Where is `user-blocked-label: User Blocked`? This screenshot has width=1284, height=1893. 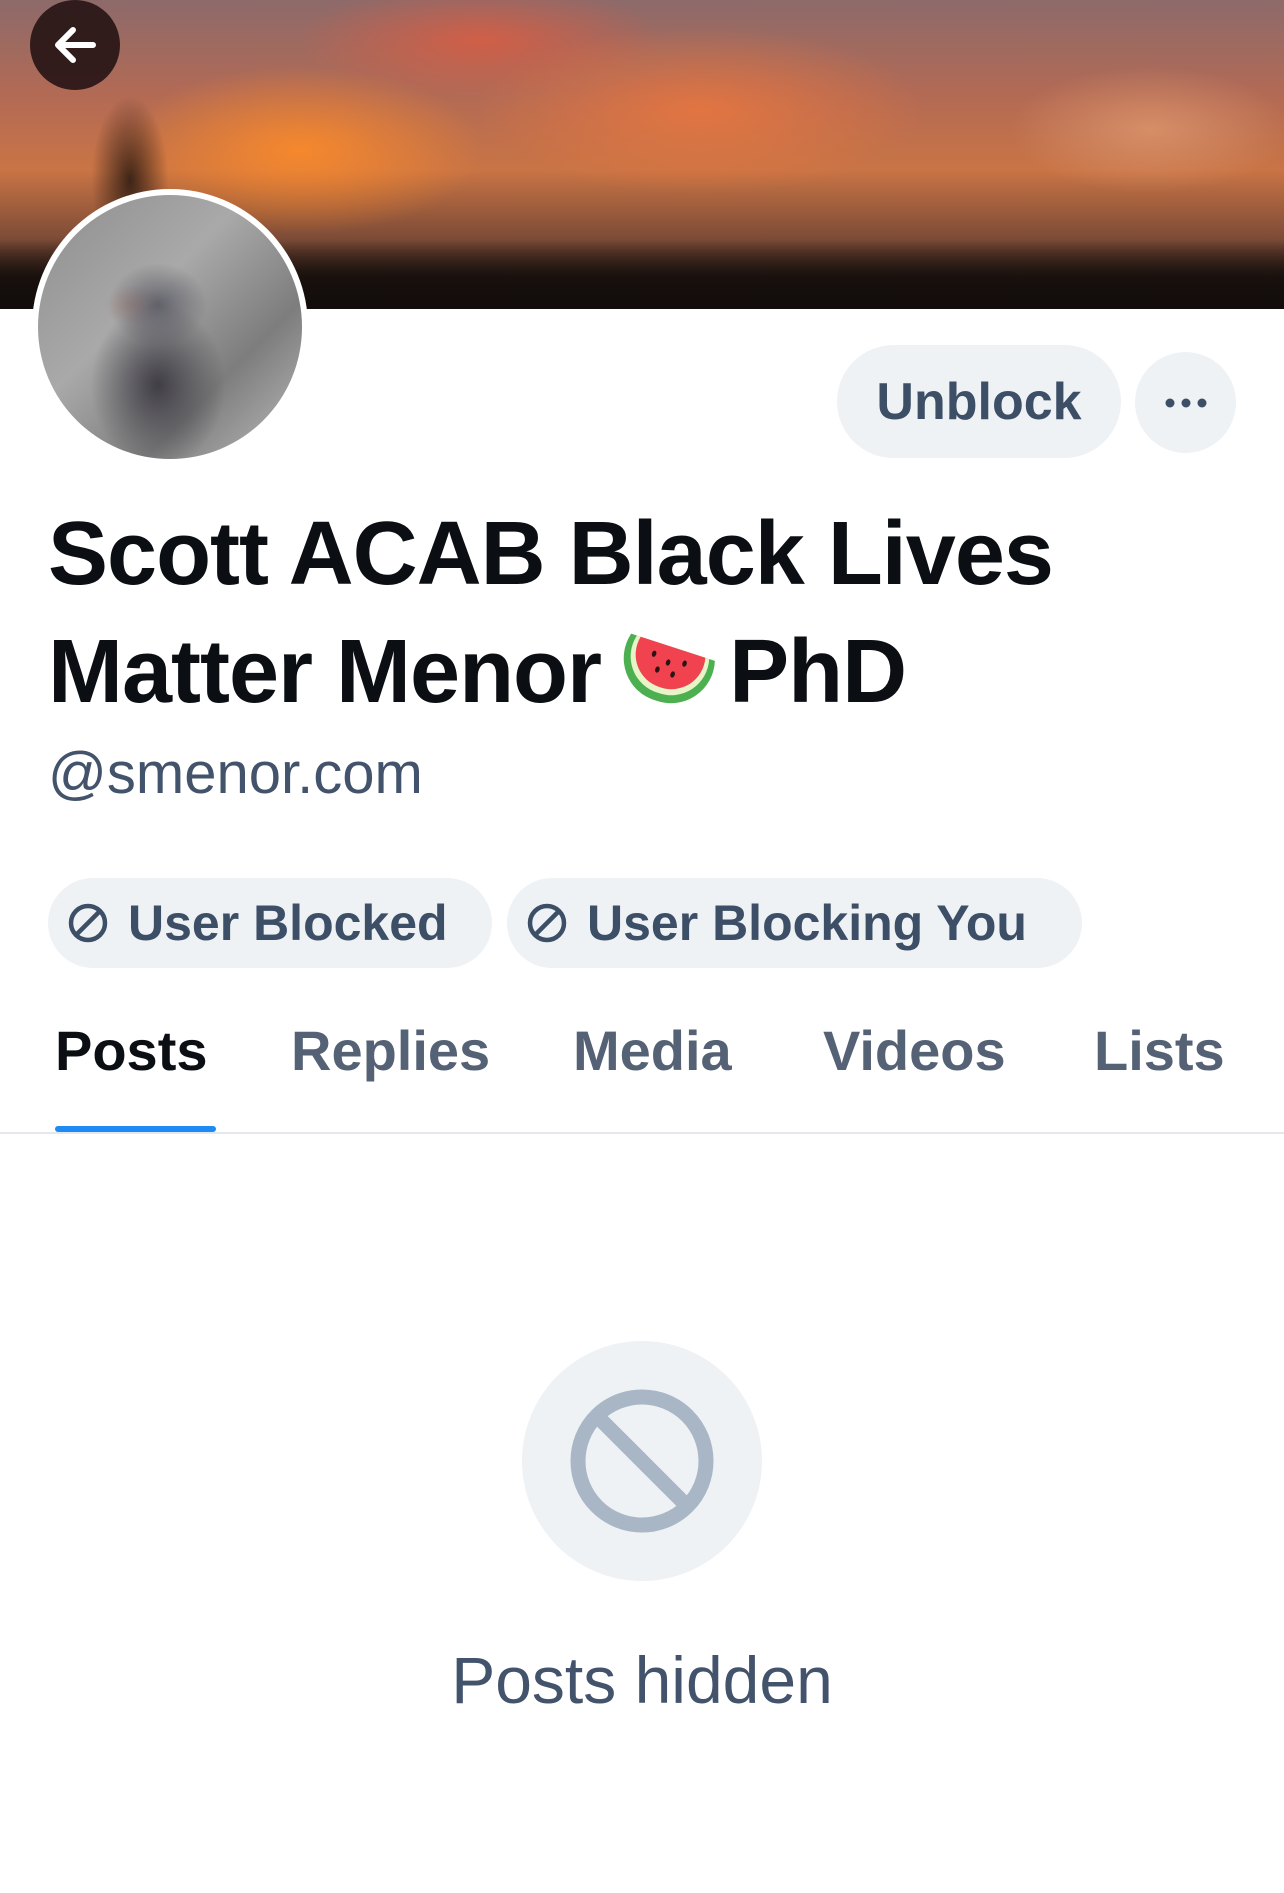
user-blocked-label: User Blocked is located at coordinates (288, 923).